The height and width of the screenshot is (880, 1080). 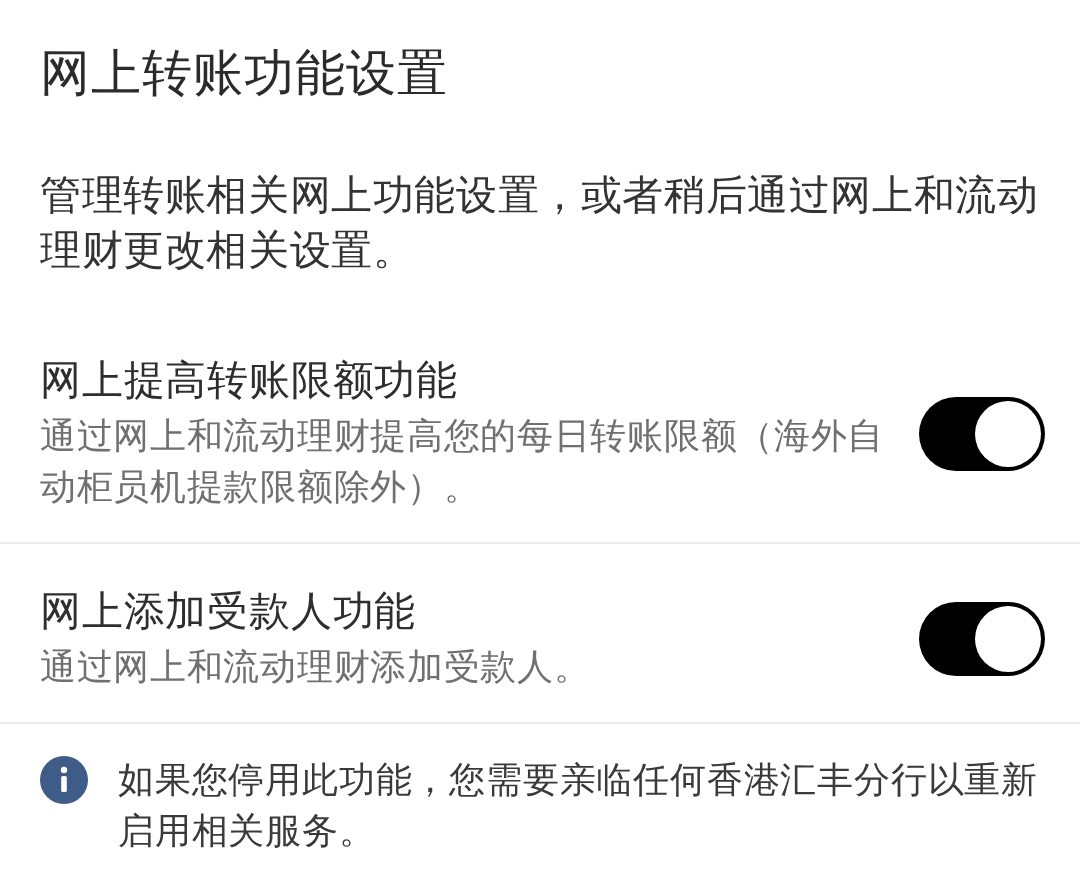 I want to click on page-description: 管理转账相关网上功能设置，或者稍后通过网上和流动理财更改相关设置。, so click(x=540, y=223).